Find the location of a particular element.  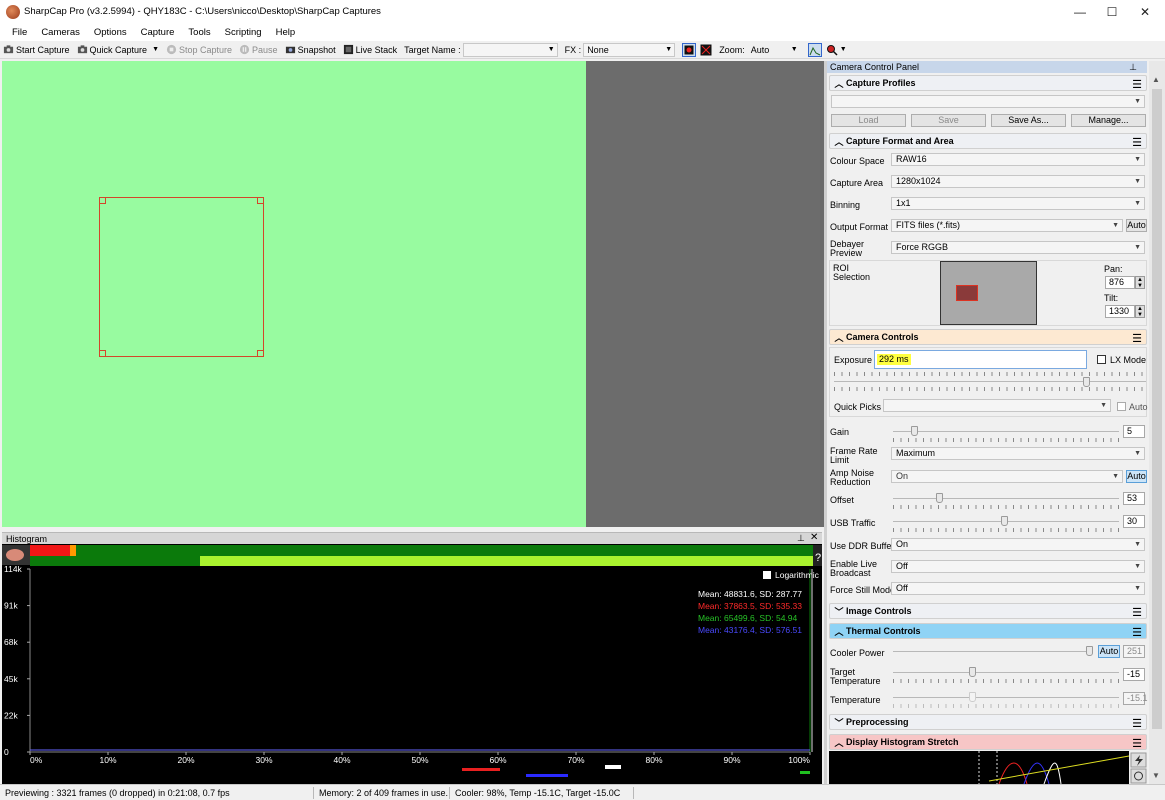

menu-file: File is located at coordinates (19, 32).